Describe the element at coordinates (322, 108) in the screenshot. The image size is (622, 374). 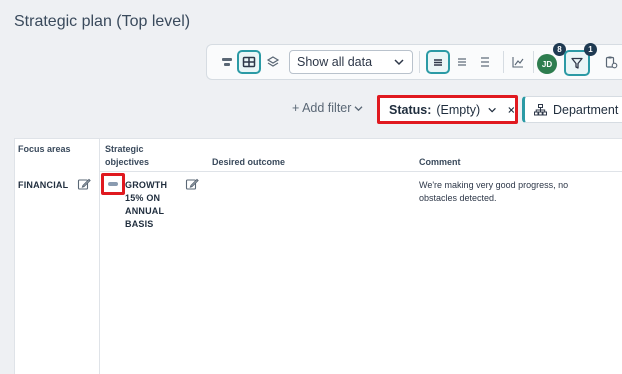
I see `add-filter-label: + Add filter` at that location.